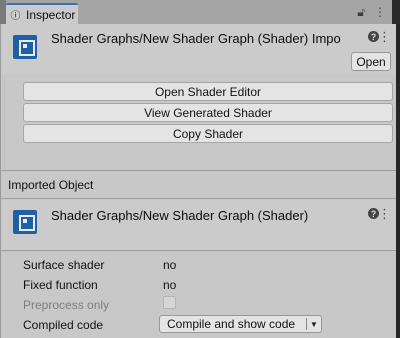  Describe the element at coordinates (208, 112) in the screenshot. I see `view-generated-shader-button: View Generated Shader` at that location.